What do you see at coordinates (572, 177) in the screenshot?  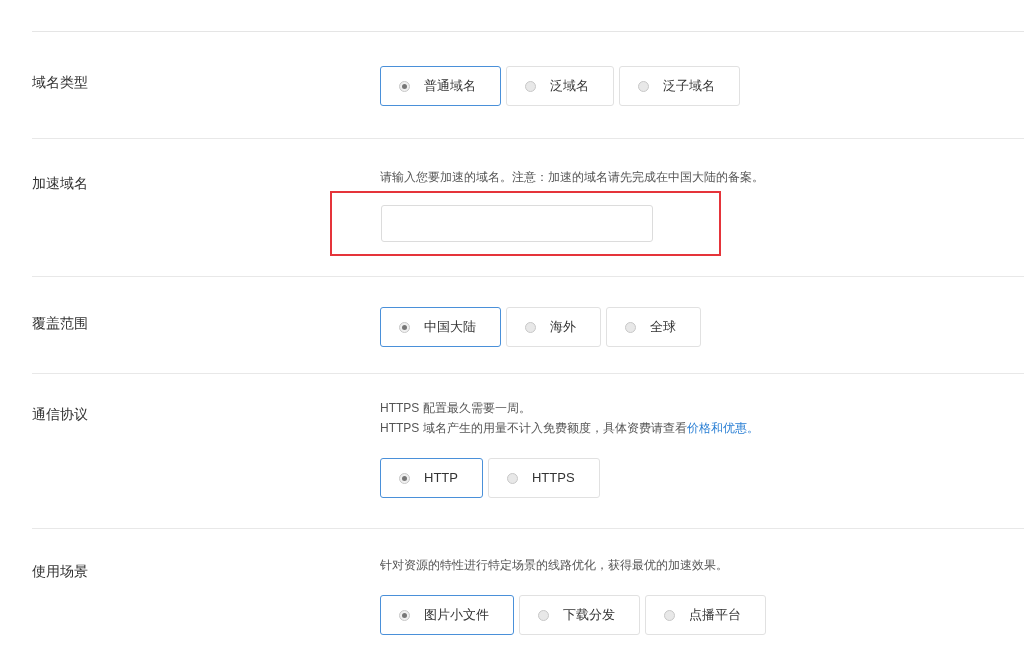 I see `hint-text: 请输入您要加速的域名。注意：加速的域名请先完成在中国大陆的备案。` at bounding box center [572, 177].